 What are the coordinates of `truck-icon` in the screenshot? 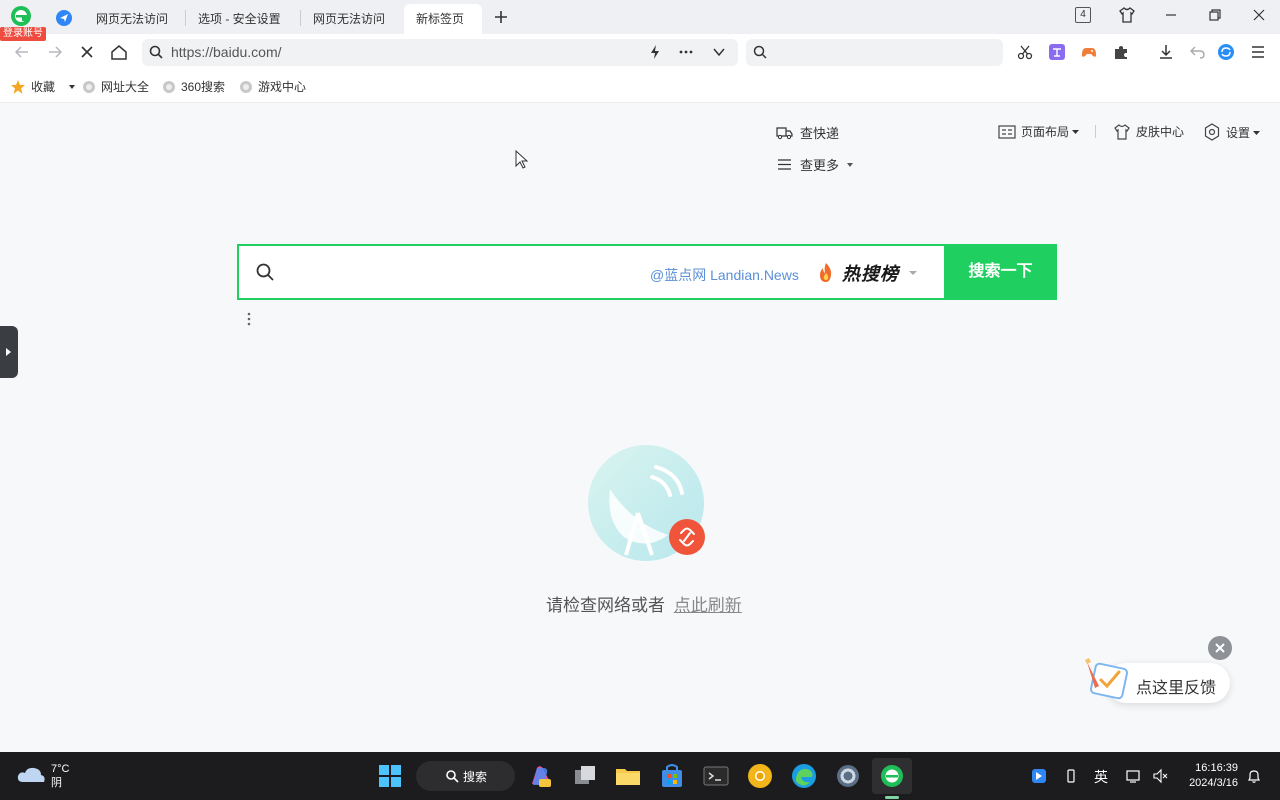 It's located at (784, 133).